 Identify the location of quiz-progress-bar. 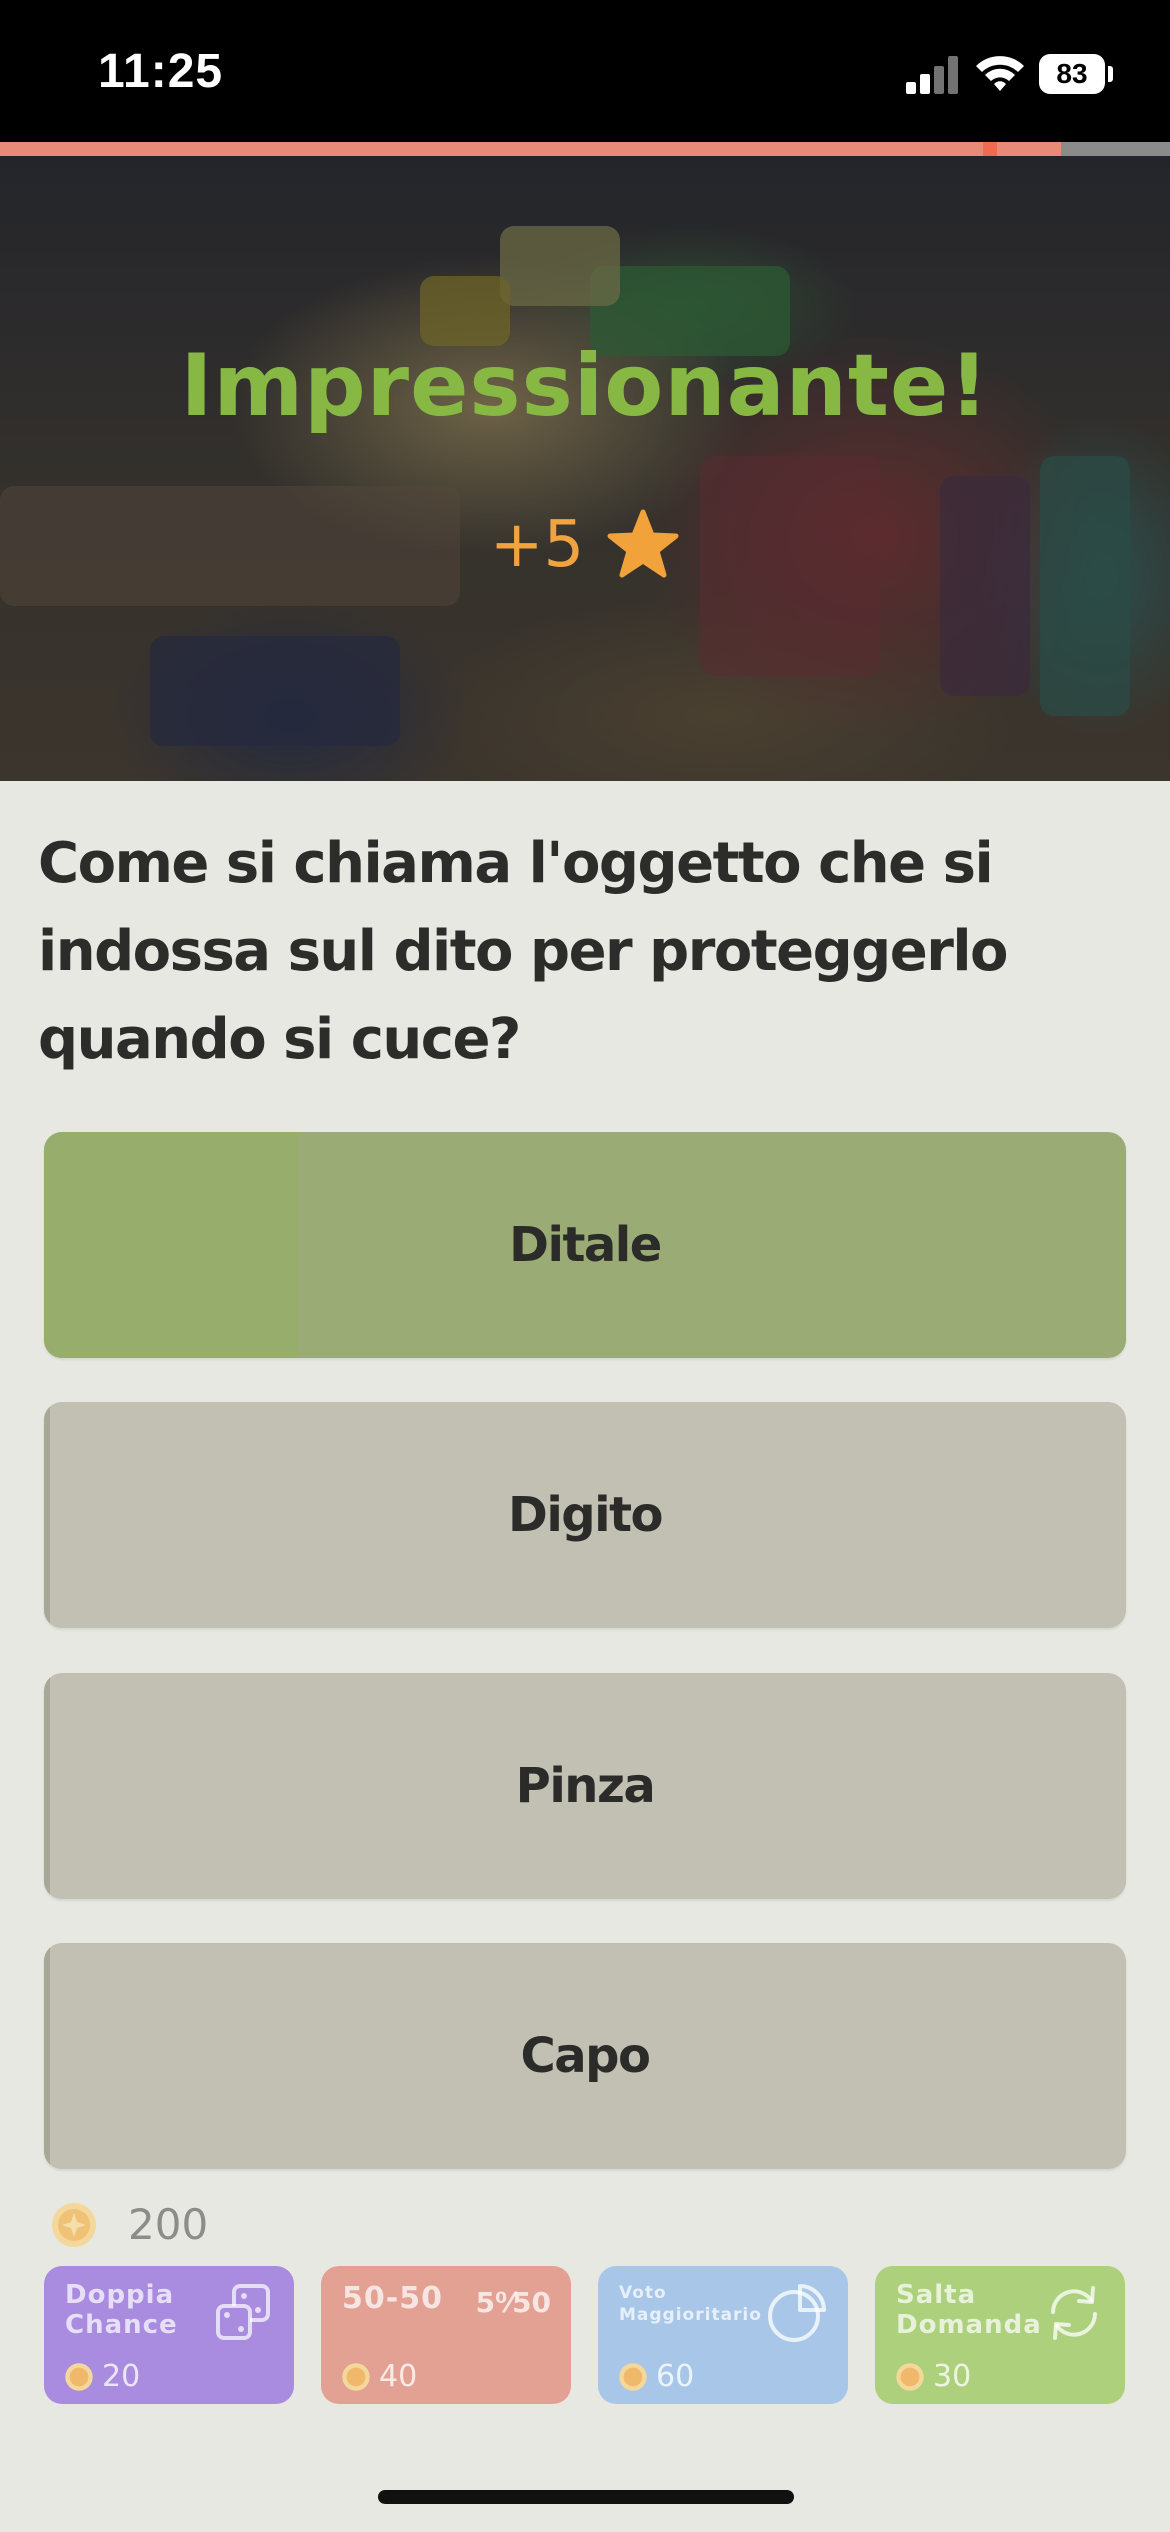
(585, 149).